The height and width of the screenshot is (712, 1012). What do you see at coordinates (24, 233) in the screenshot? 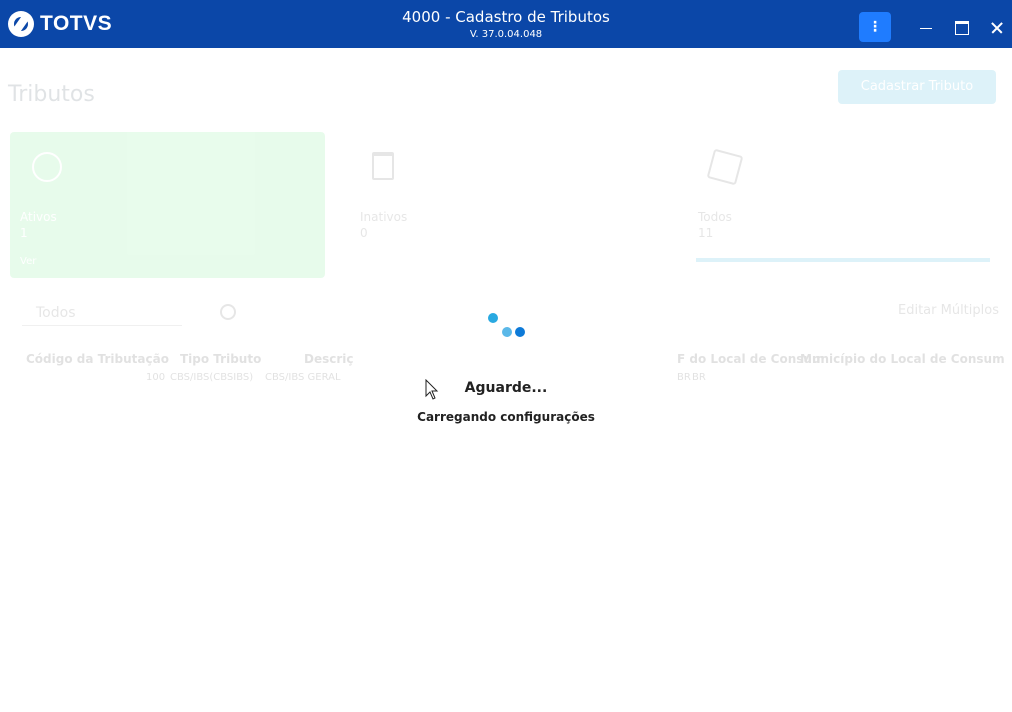
I see `card-active-count: 1` at bounding box center [24, 233].